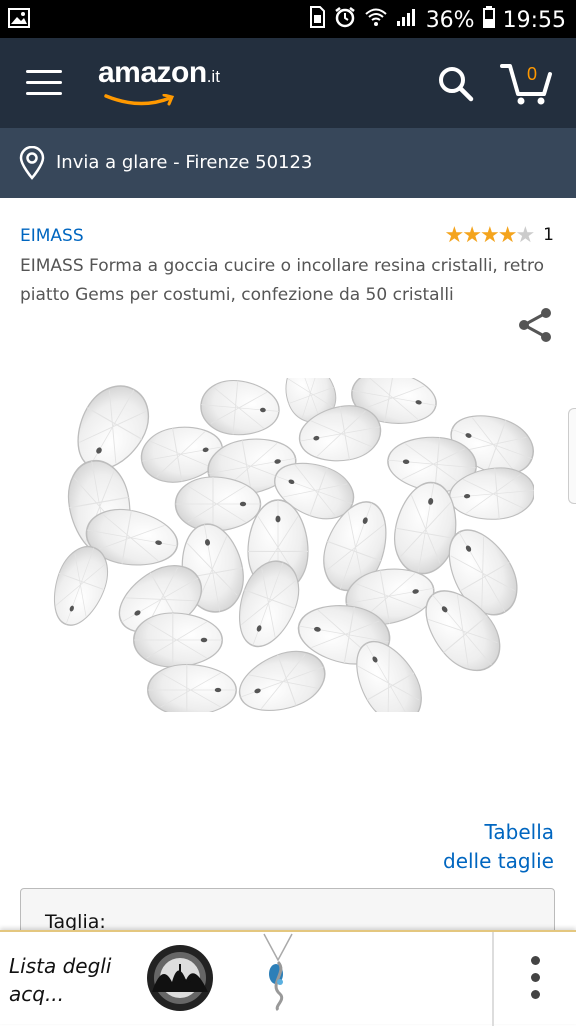  I want to click on rating-count: 1, so click(548, 235).